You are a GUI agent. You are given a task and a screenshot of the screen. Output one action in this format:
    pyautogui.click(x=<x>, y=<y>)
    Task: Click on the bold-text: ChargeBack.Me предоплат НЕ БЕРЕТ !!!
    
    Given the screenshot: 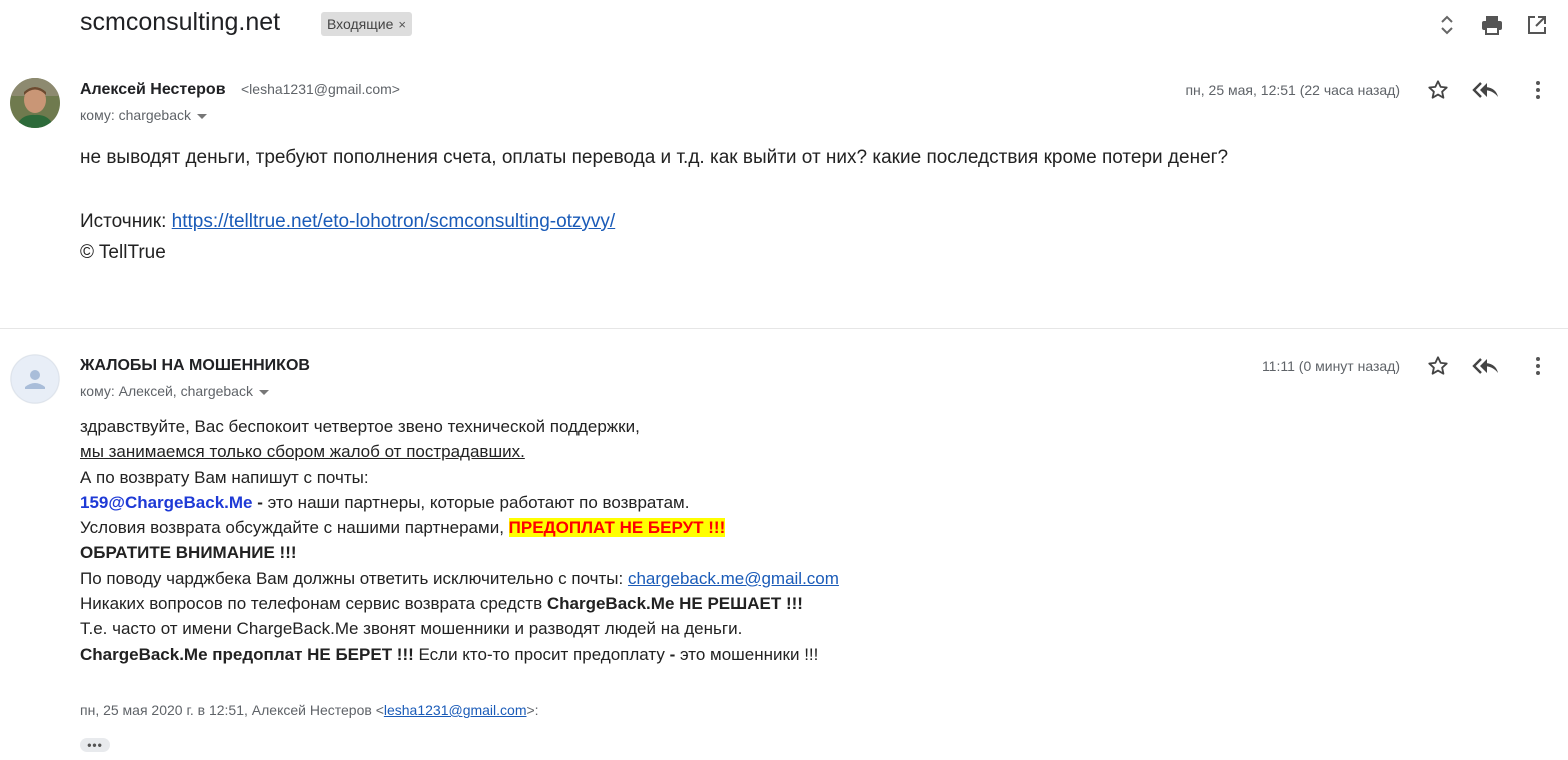 What is the action you would take?
    pyautogui.click(x=247, y=654)
    